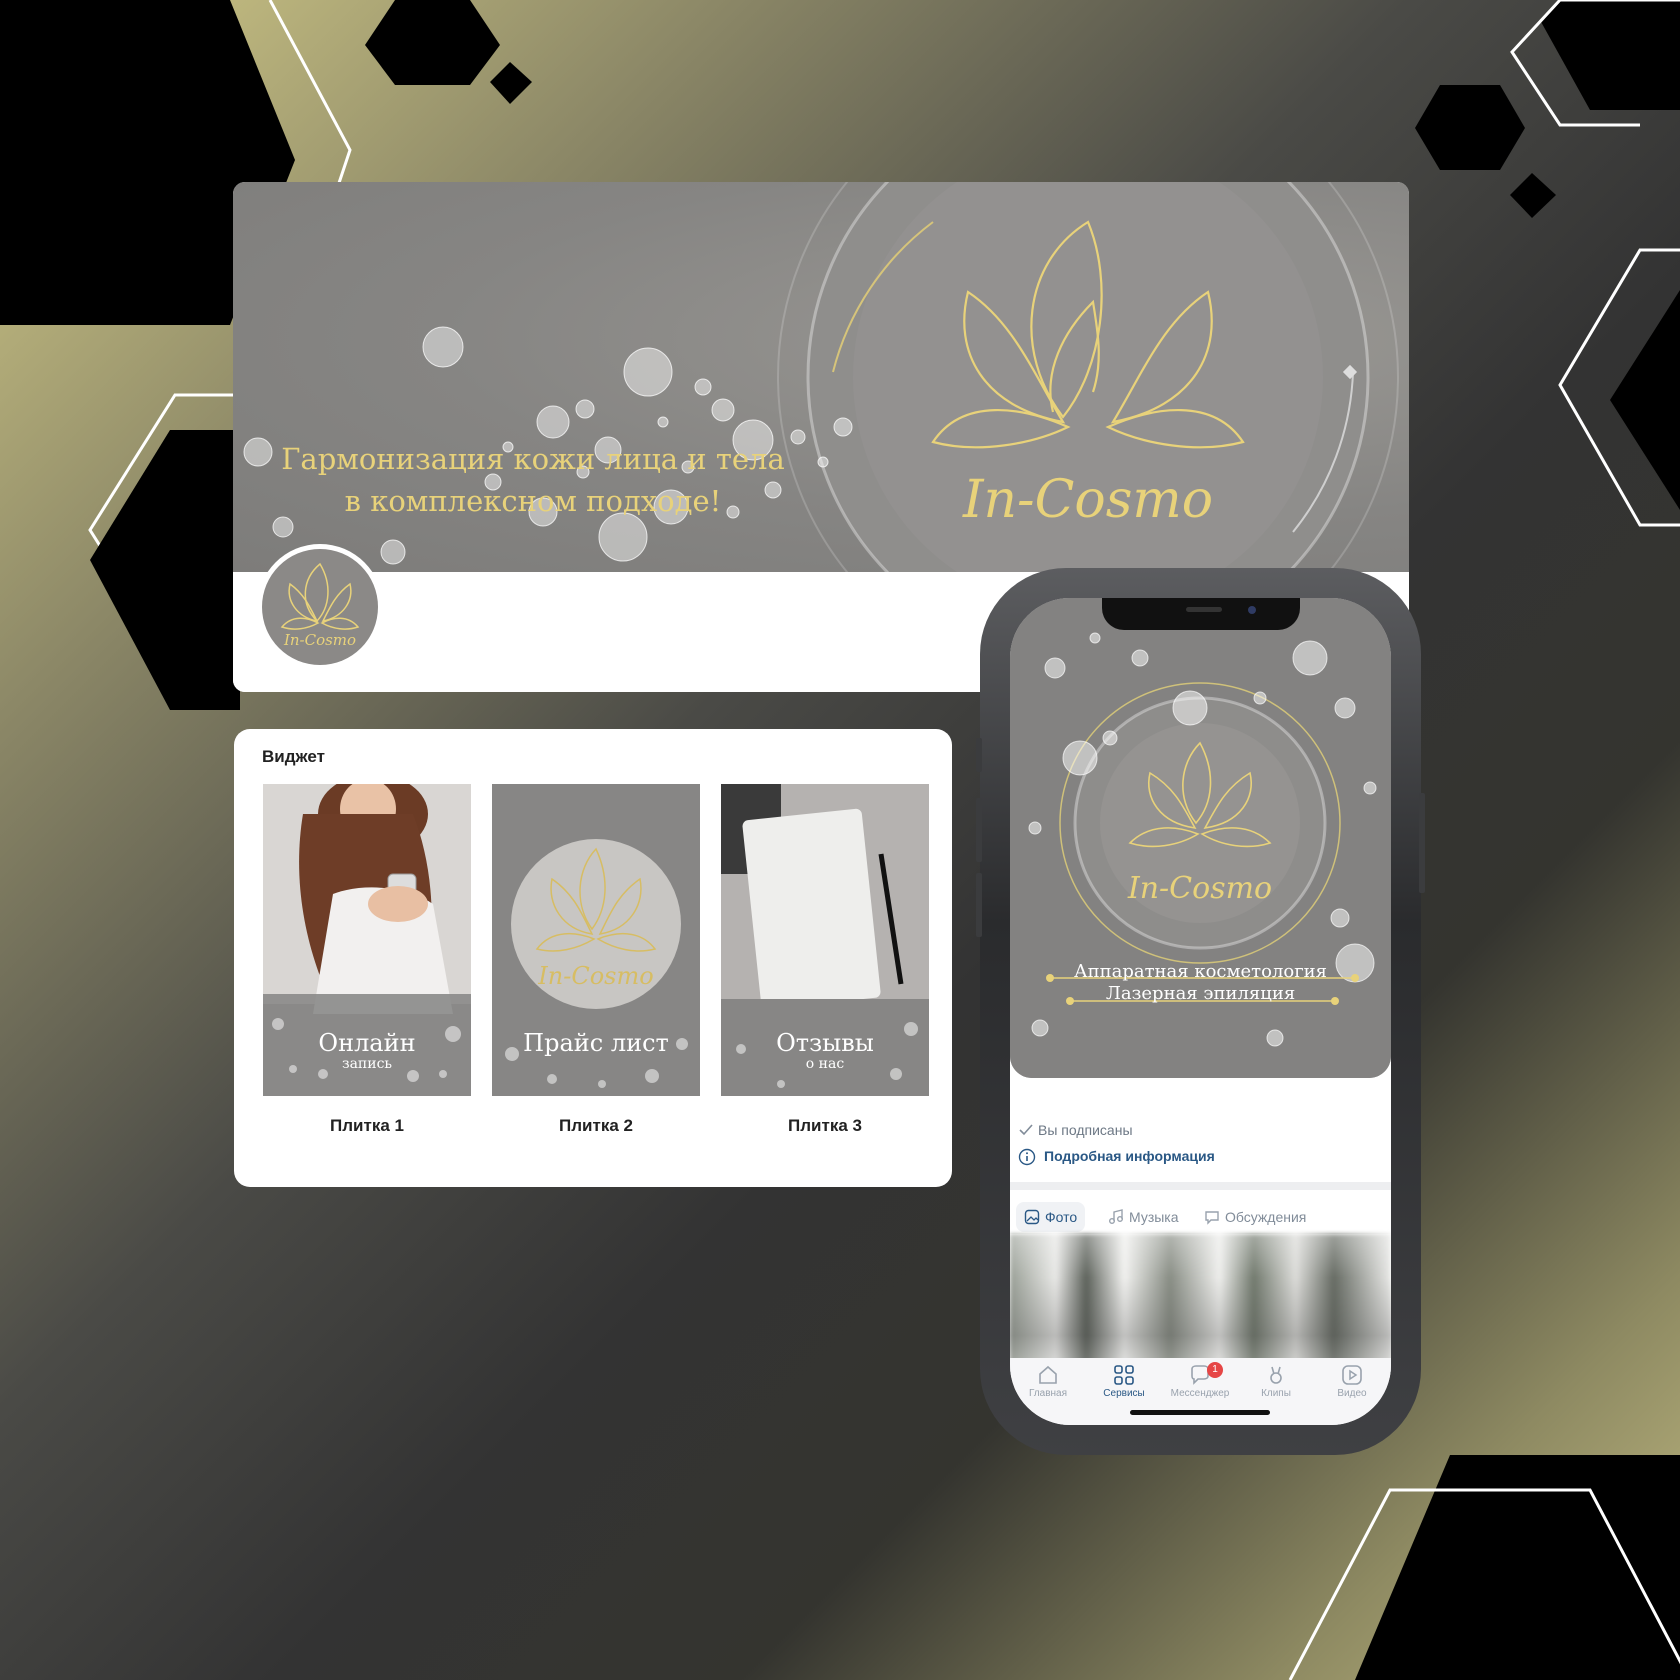  I want to click on cover-tagline-line1: Гармонизация кожи лица и тела, so click(533, 459).